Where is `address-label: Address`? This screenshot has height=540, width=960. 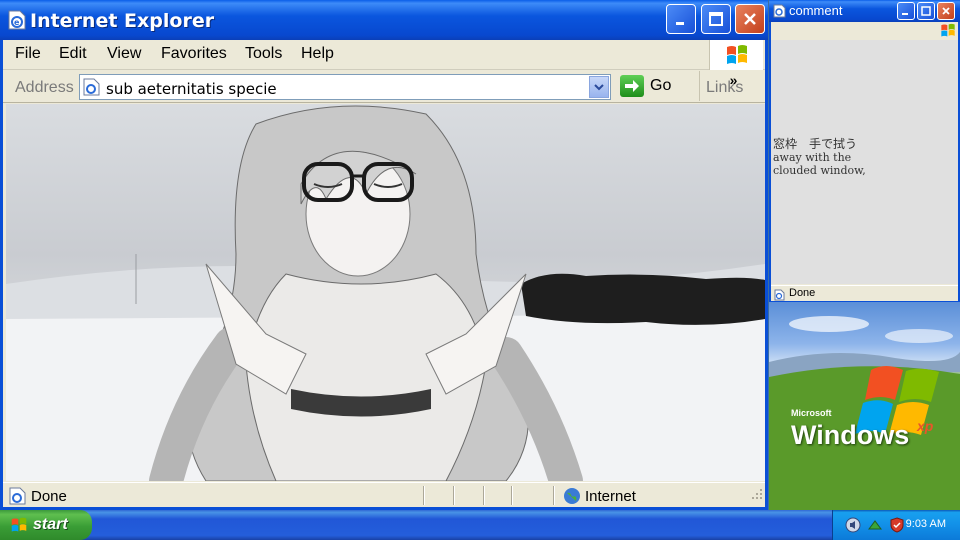
address-label: Address is located at coordinates (44, 87).